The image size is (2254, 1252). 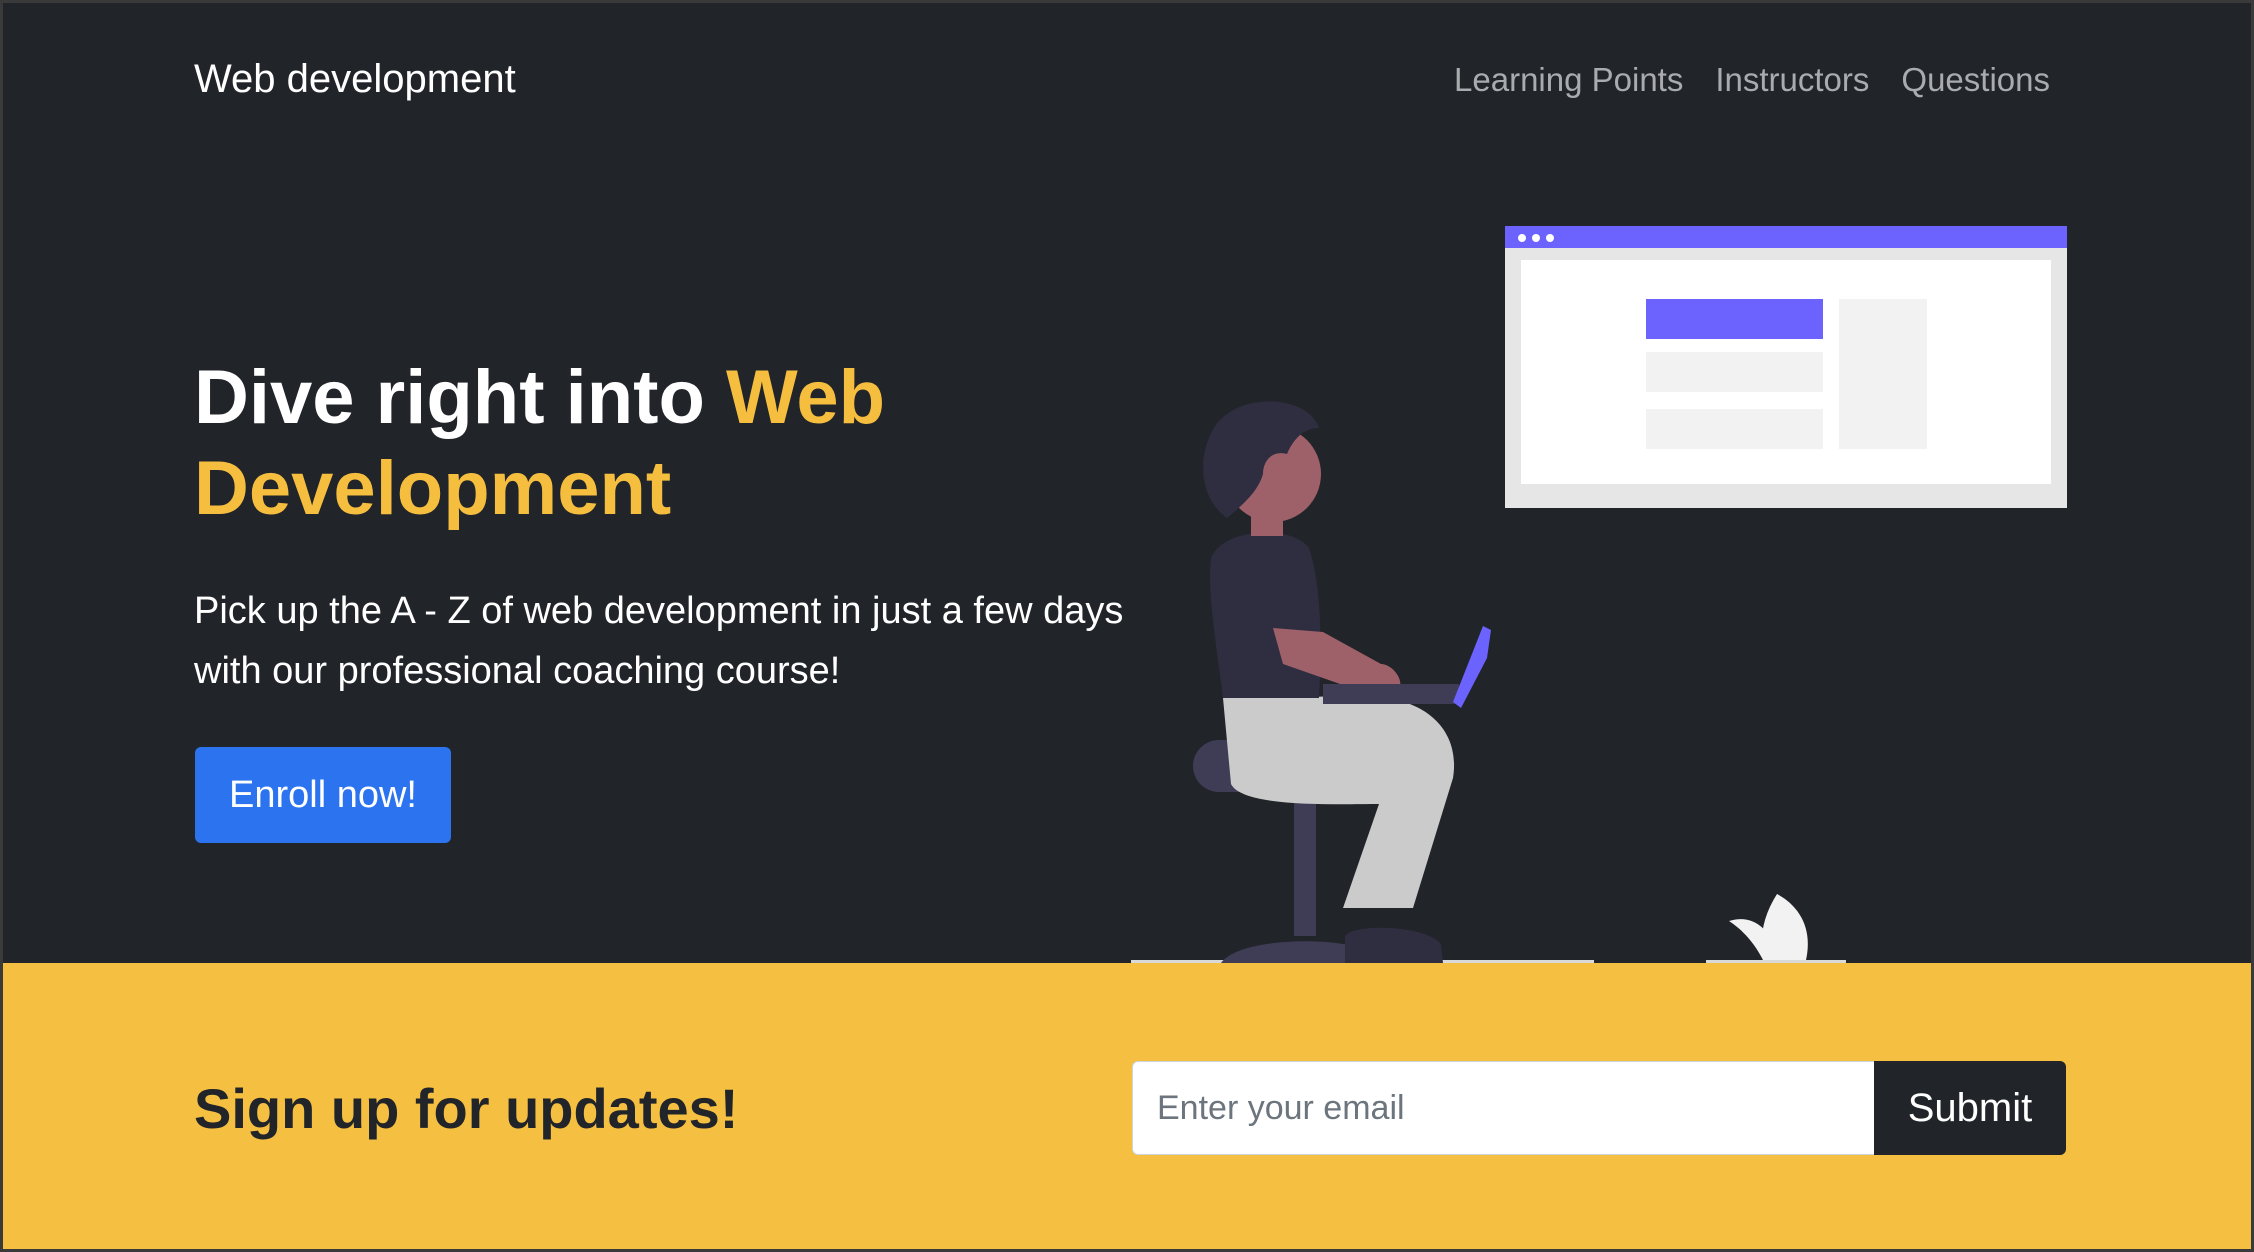 What do you see at coordinates (1503, 1108) in the screenshot?
I see `email-input` at bounding box center [1503, 1108].